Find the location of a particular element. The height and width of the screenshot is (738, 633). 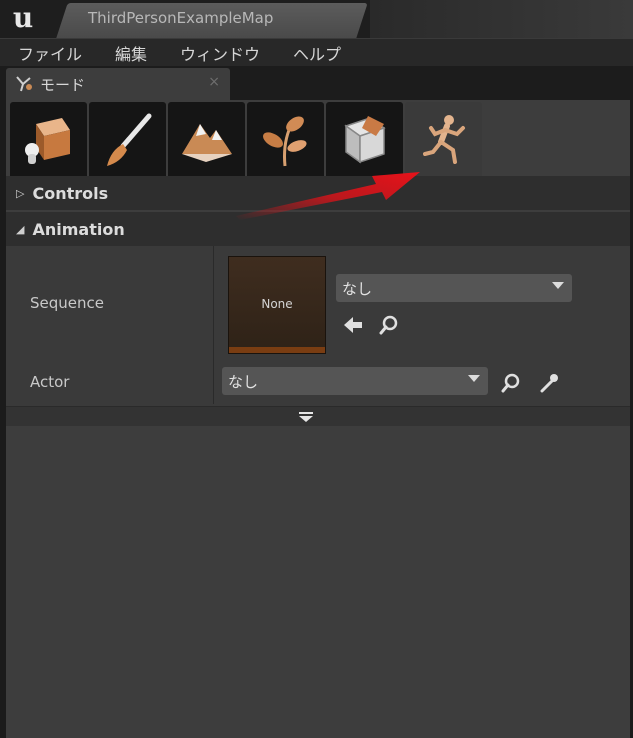

title-bar: u ThirdPersonExampleMap is located at coordinates (316, 19).